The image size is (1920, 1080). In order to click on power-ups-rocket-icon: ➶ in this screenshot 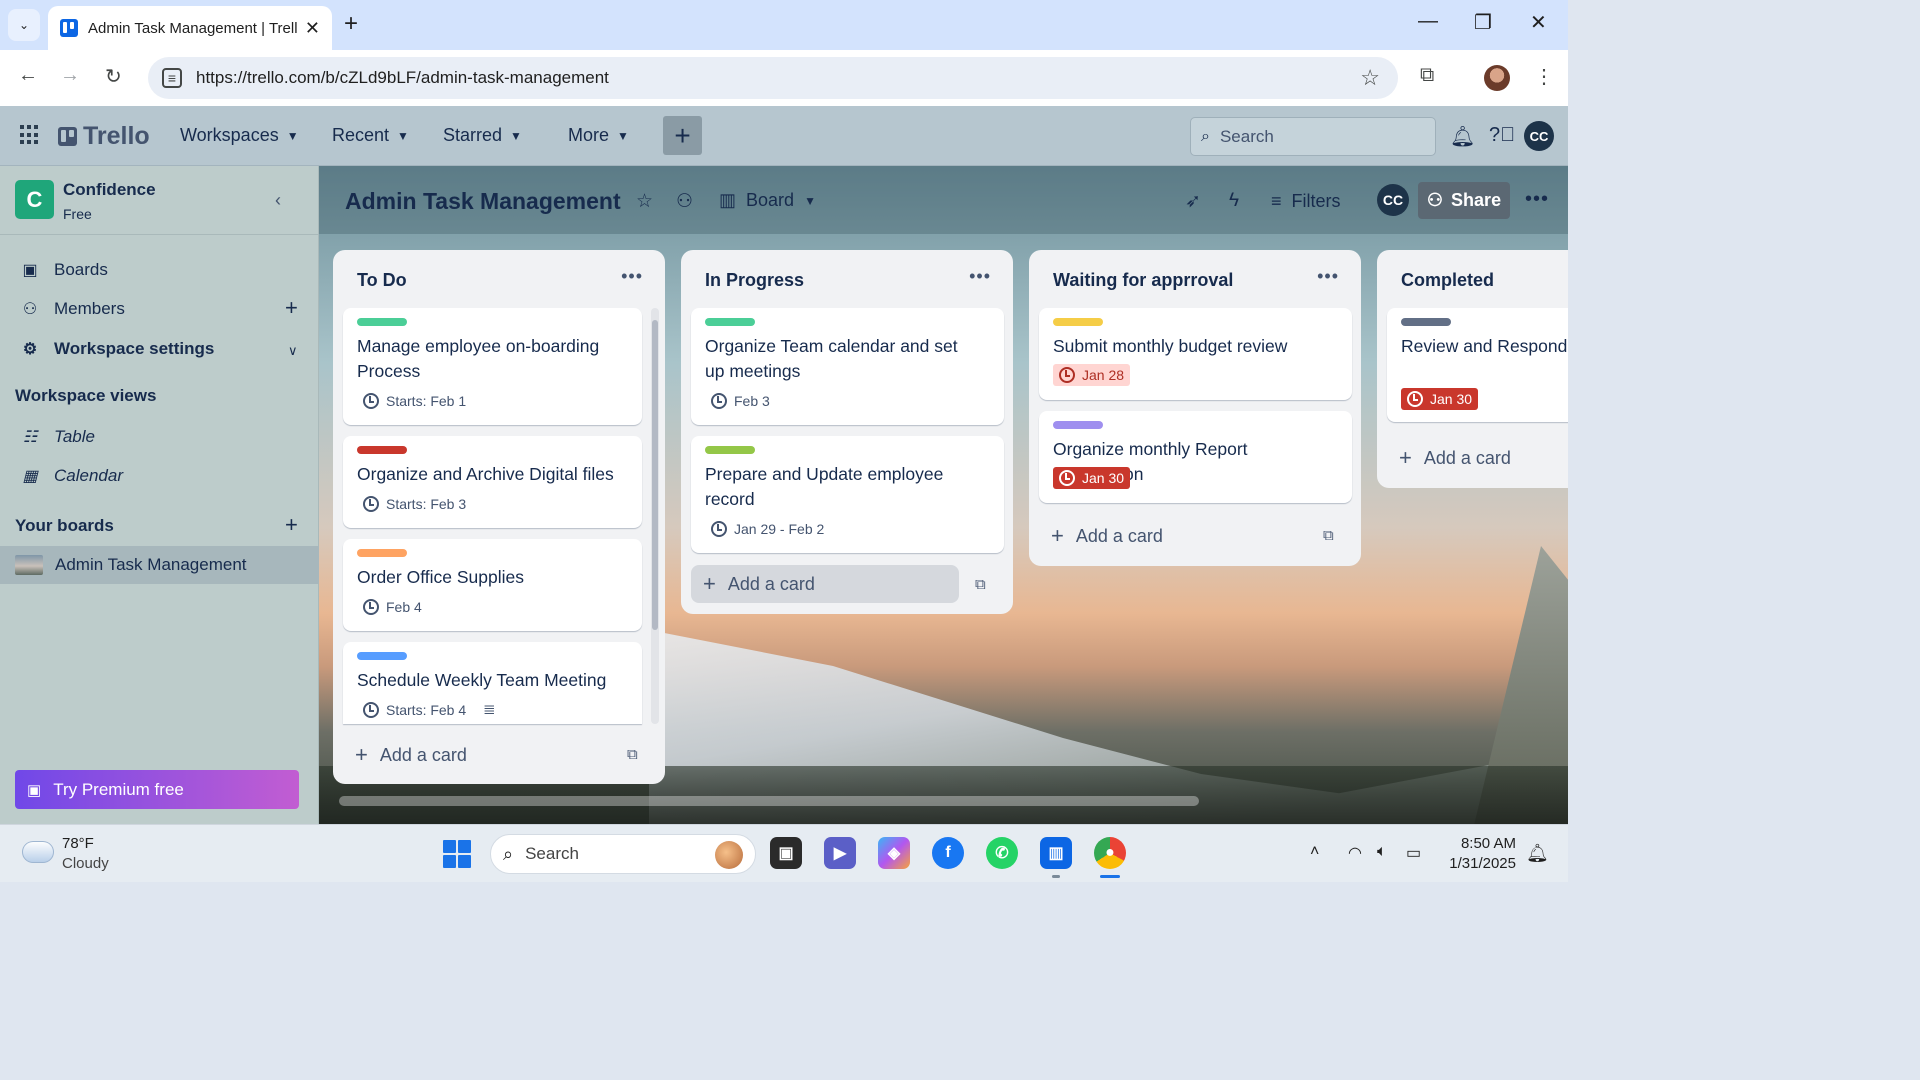, I will do `click(1193, 201)`.